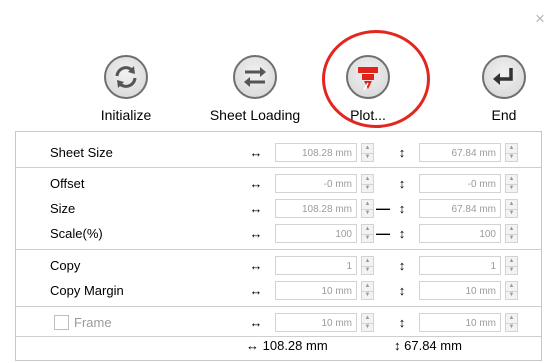 This screenshot has width=560, height=363. Describe the element at coordinates (126, 115) in the screenshot. I see `initialize-label: Initialize` at that location.